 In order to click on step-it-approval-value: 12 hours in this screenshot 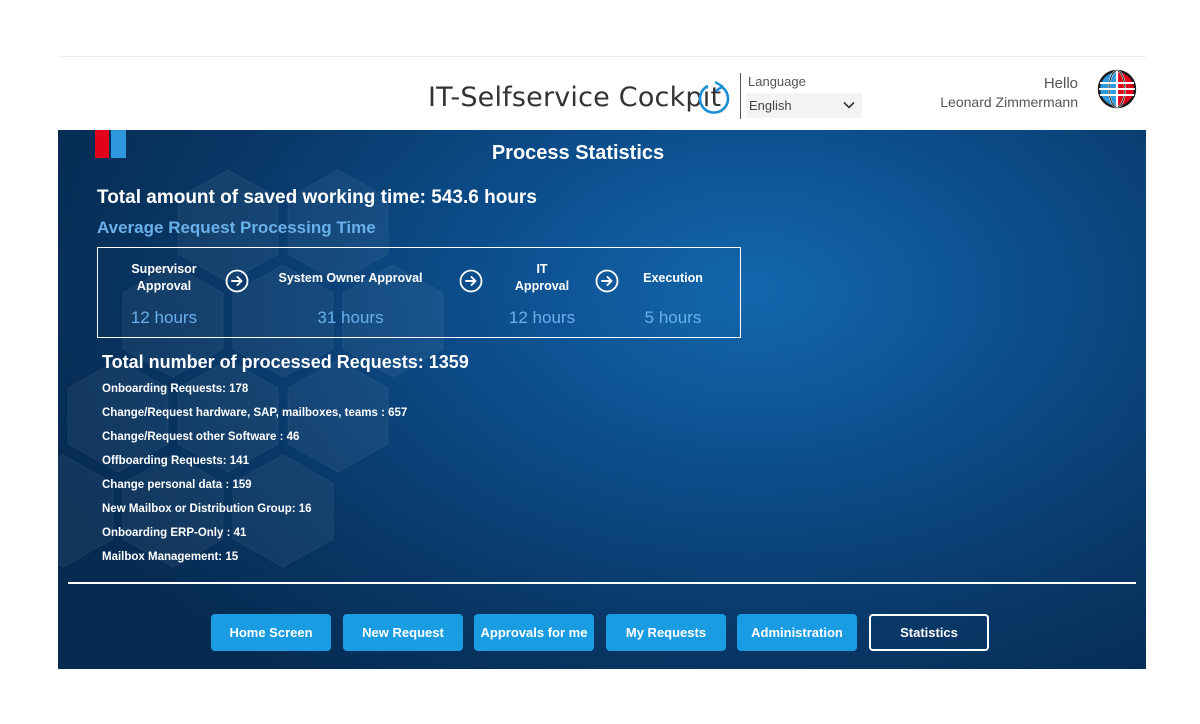, I will do `click(542, 317)`.